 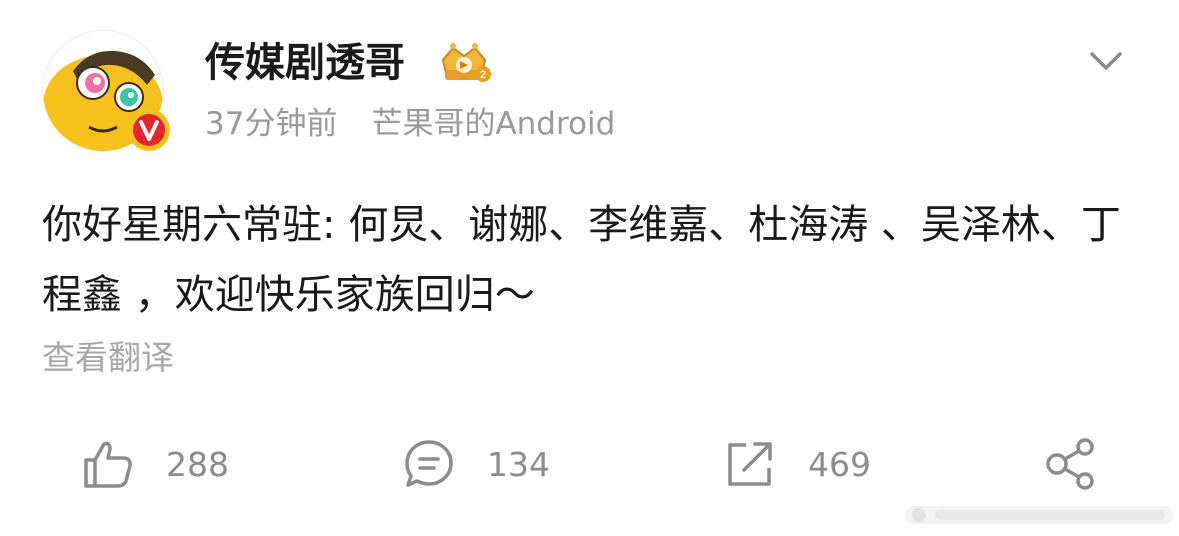 What do you see at coordinates (750, 464) in the screenshot?
I see `repost-arrow-icon` at bounding box center [750, 464].